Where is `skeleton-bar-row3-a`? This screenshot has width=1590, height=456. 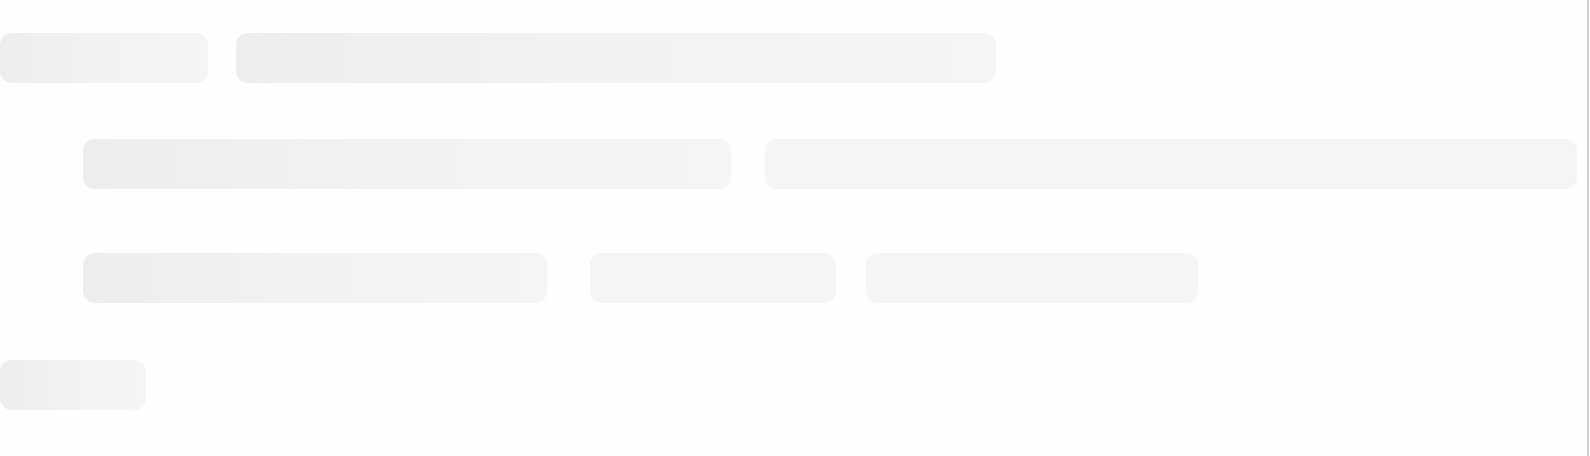
skeleton-bar-row3-a is located at coordinates (315, 278).